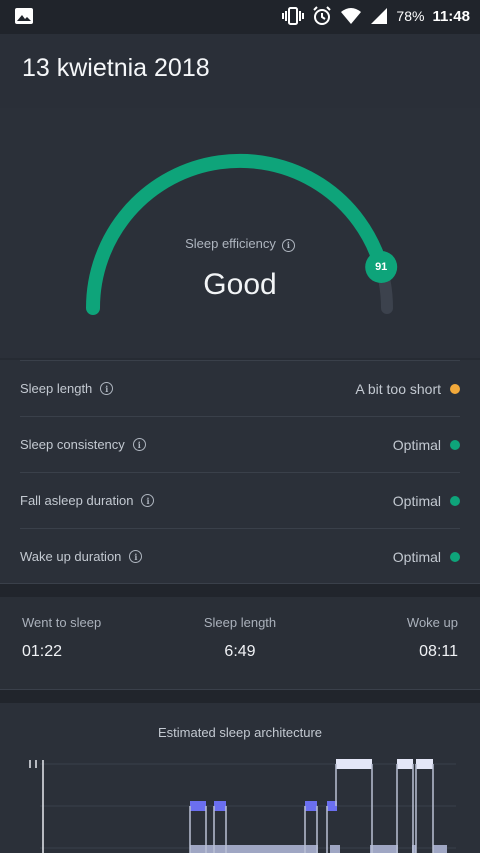 Image resolution: width=480 pixels, height=853 pixels. What do you see at coordinates (116, 68) in the screenshot?
I see `page-title: 13 kwietnia 2018` at bounding box center [116, 68].